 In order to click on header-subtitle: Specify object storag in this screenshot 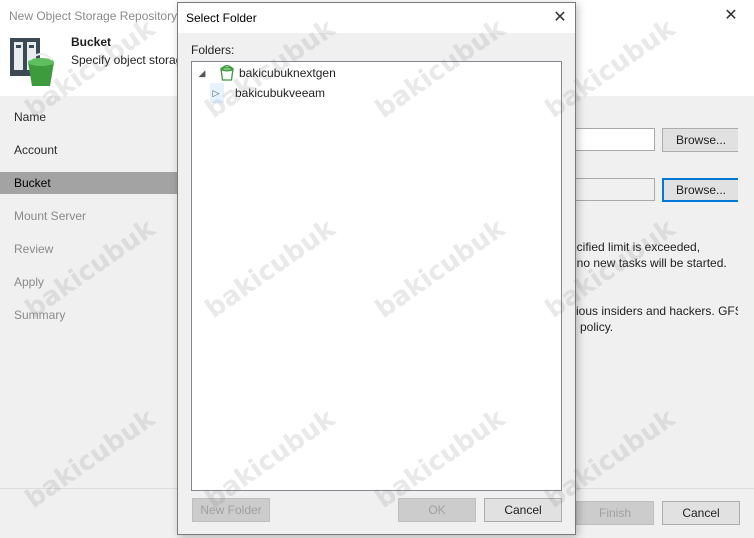, I will do `click(127, 60)`.